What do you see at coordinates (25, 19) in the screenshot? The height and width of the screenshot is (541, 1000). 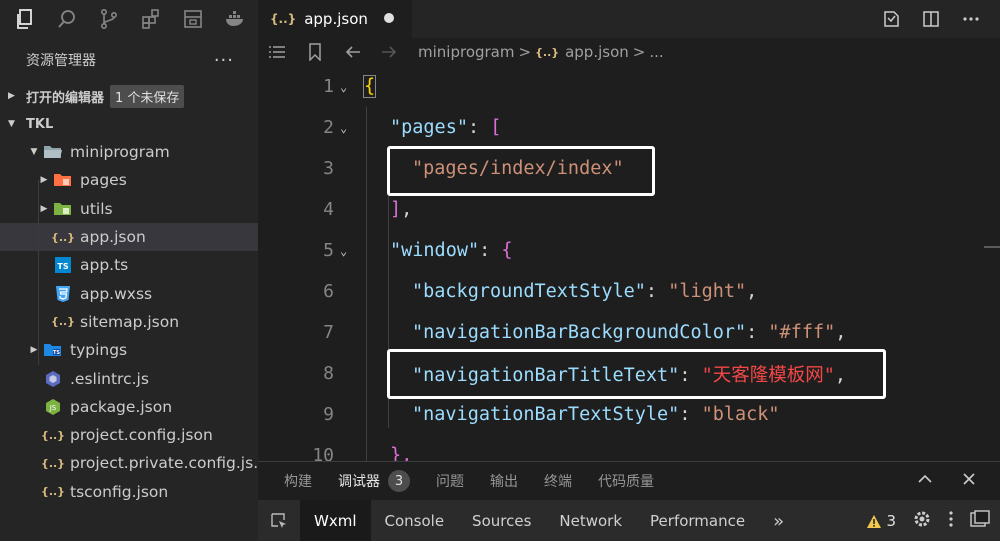 I see `explorer-icon` at bounding box center [25, 19].